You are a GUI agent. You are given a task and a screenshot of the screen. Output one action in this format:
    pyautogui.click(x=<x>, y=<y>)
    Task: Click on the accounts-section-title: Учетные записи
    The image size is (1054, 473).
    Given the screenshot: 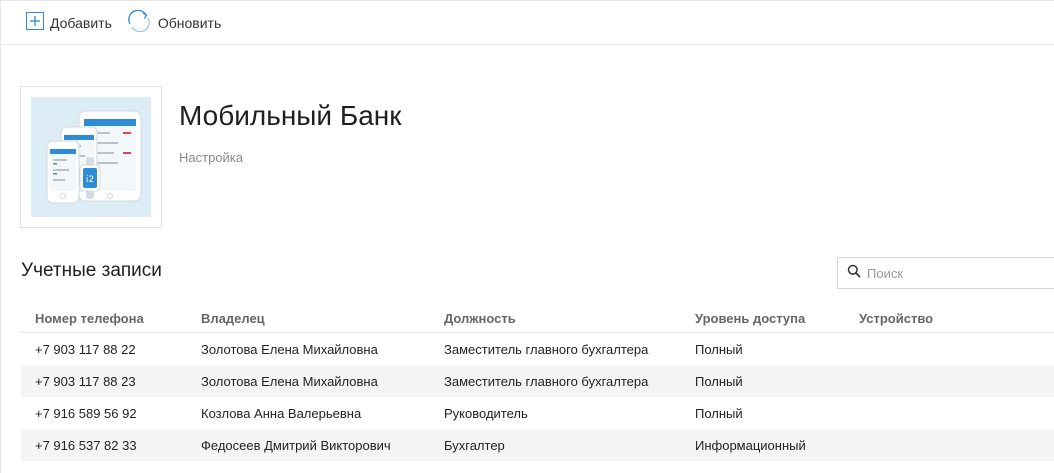 What is the action you would take?
    pyautogui.click(x=91, y=270)
    